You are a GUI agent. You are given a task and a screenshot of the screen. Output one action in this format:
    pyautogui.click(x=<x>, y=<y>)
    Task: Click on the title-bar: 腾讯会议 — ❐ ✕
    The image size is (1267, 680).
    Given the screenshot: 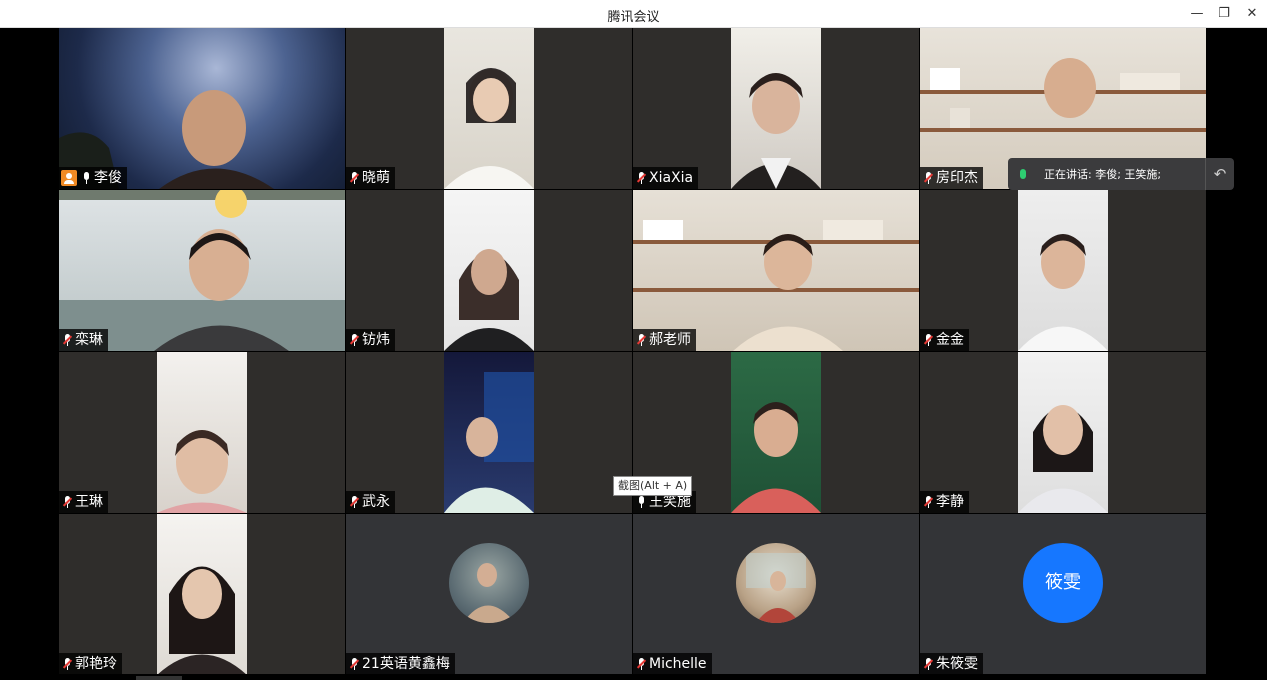 What is the action you would take?
    pyautogui.click(x=633, y=14)
    